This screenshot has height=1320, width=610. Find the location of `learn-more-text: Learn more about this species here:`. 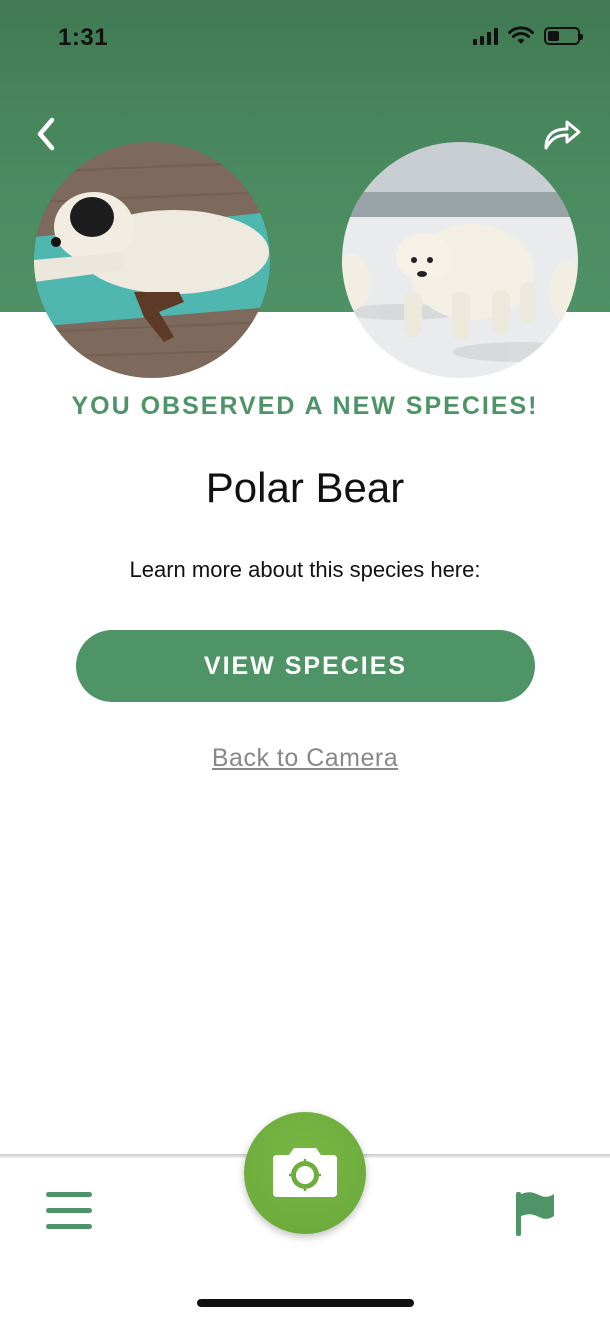

learn-more-text: Learn more about this species here: is located at coordinates (305, 569).